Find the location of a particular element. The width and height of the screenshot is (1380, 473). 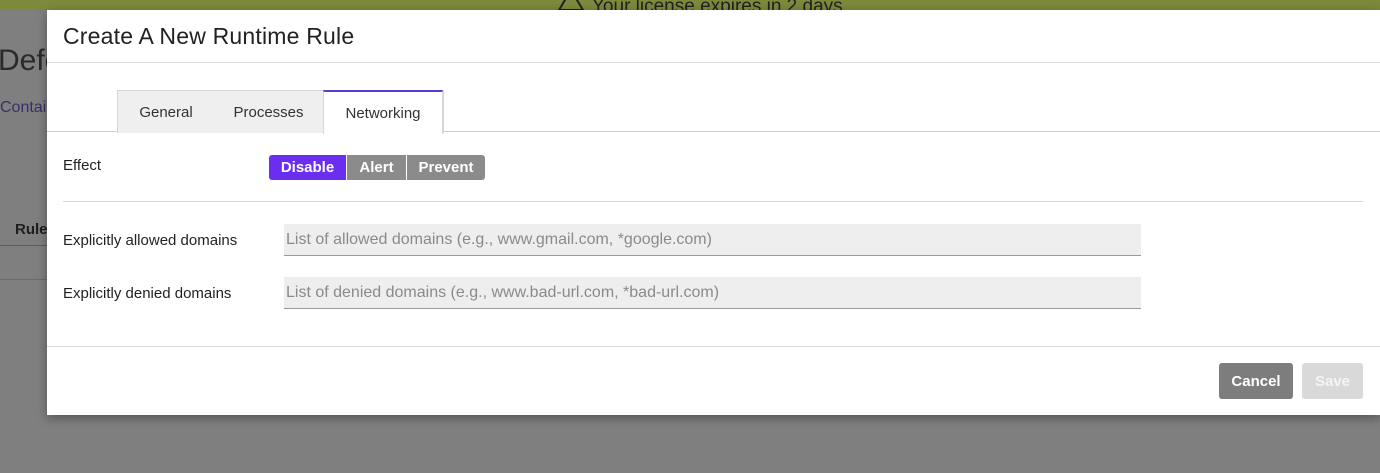

license-banner: Your license expires in 2 days is located at coordinates (690, 5).